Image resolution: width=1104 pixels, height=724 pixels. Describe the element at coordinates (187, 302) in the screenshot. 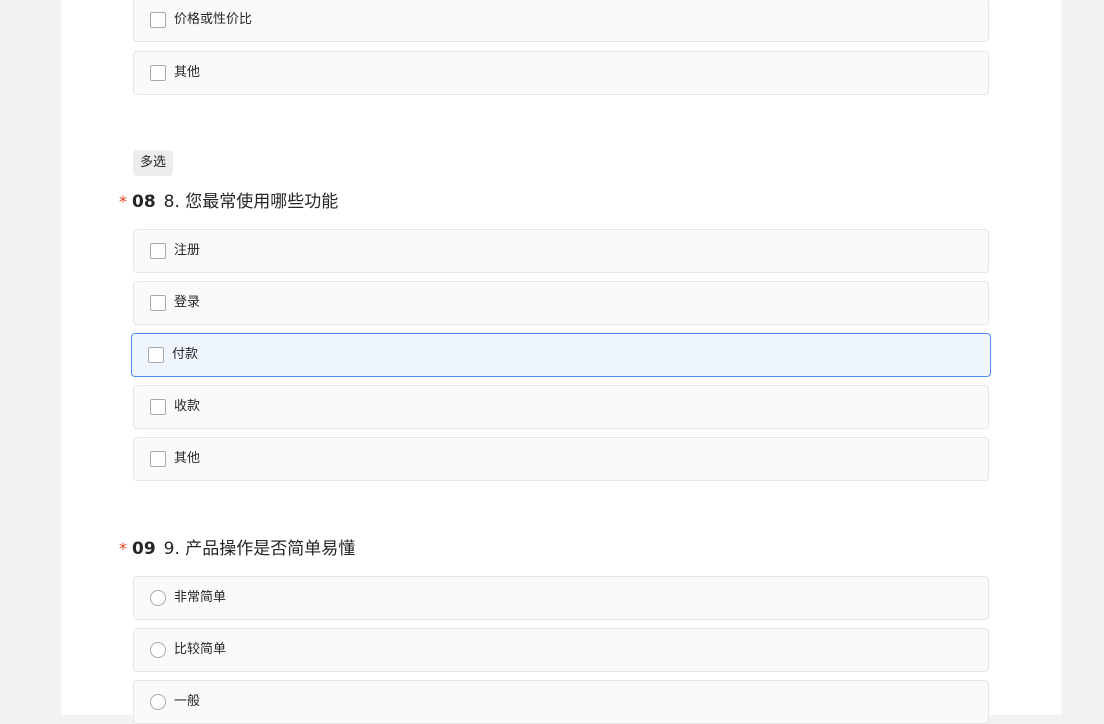

I see `option-label: 登录` at that location.